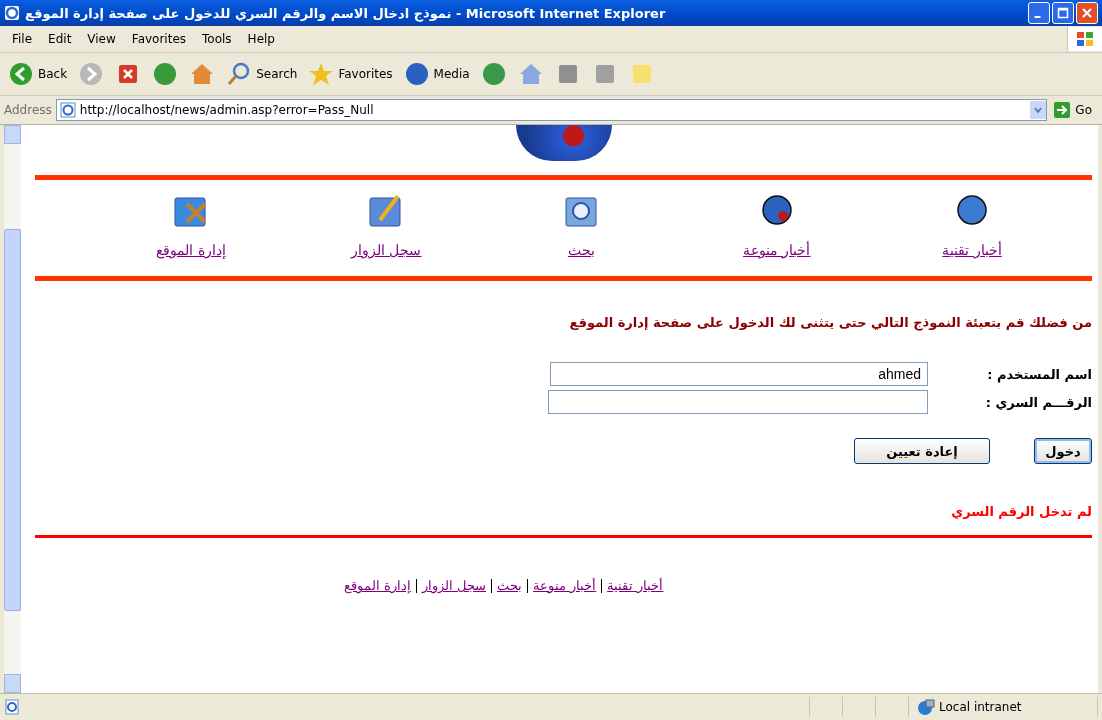 Image resolution: width=1102 pixels, height=720 pixels. I want to click on footer-link: إدارة الموقع, so click(377, 585).